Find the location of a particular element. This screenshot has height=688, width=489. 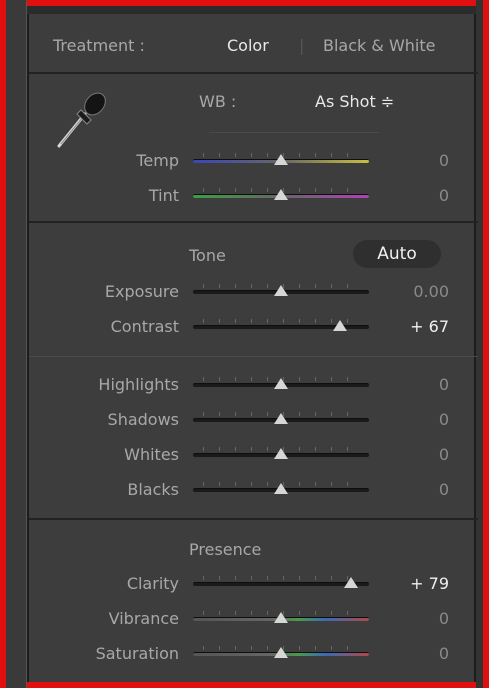

vibrance-value: 0 is located at coordinates (419, 619).